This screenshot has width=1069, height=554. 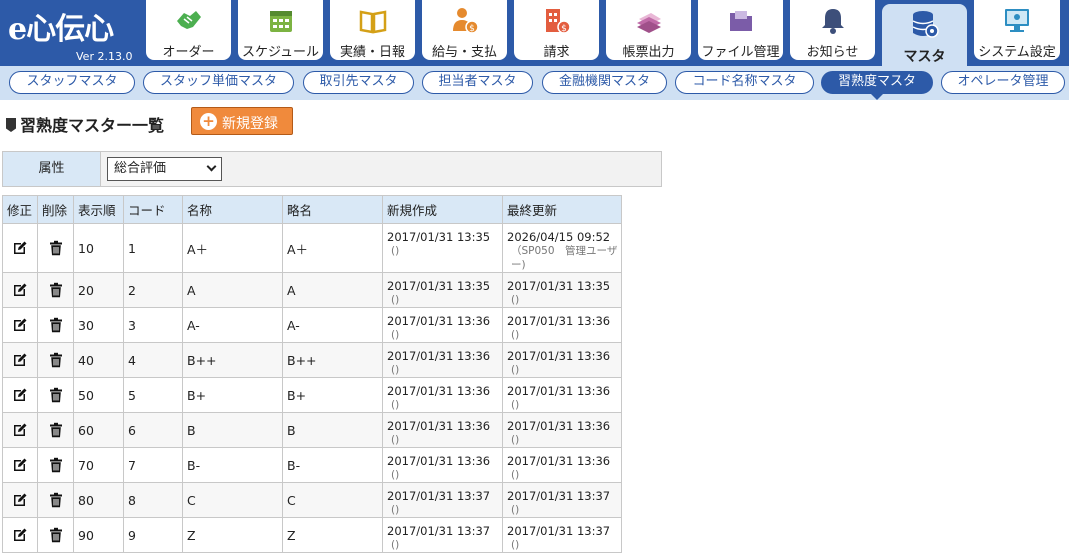 What do you see at coordinates (562, 209) in the screenshot?
I see `col-header-updated: 最終更新` at bounding box center [562, 209].